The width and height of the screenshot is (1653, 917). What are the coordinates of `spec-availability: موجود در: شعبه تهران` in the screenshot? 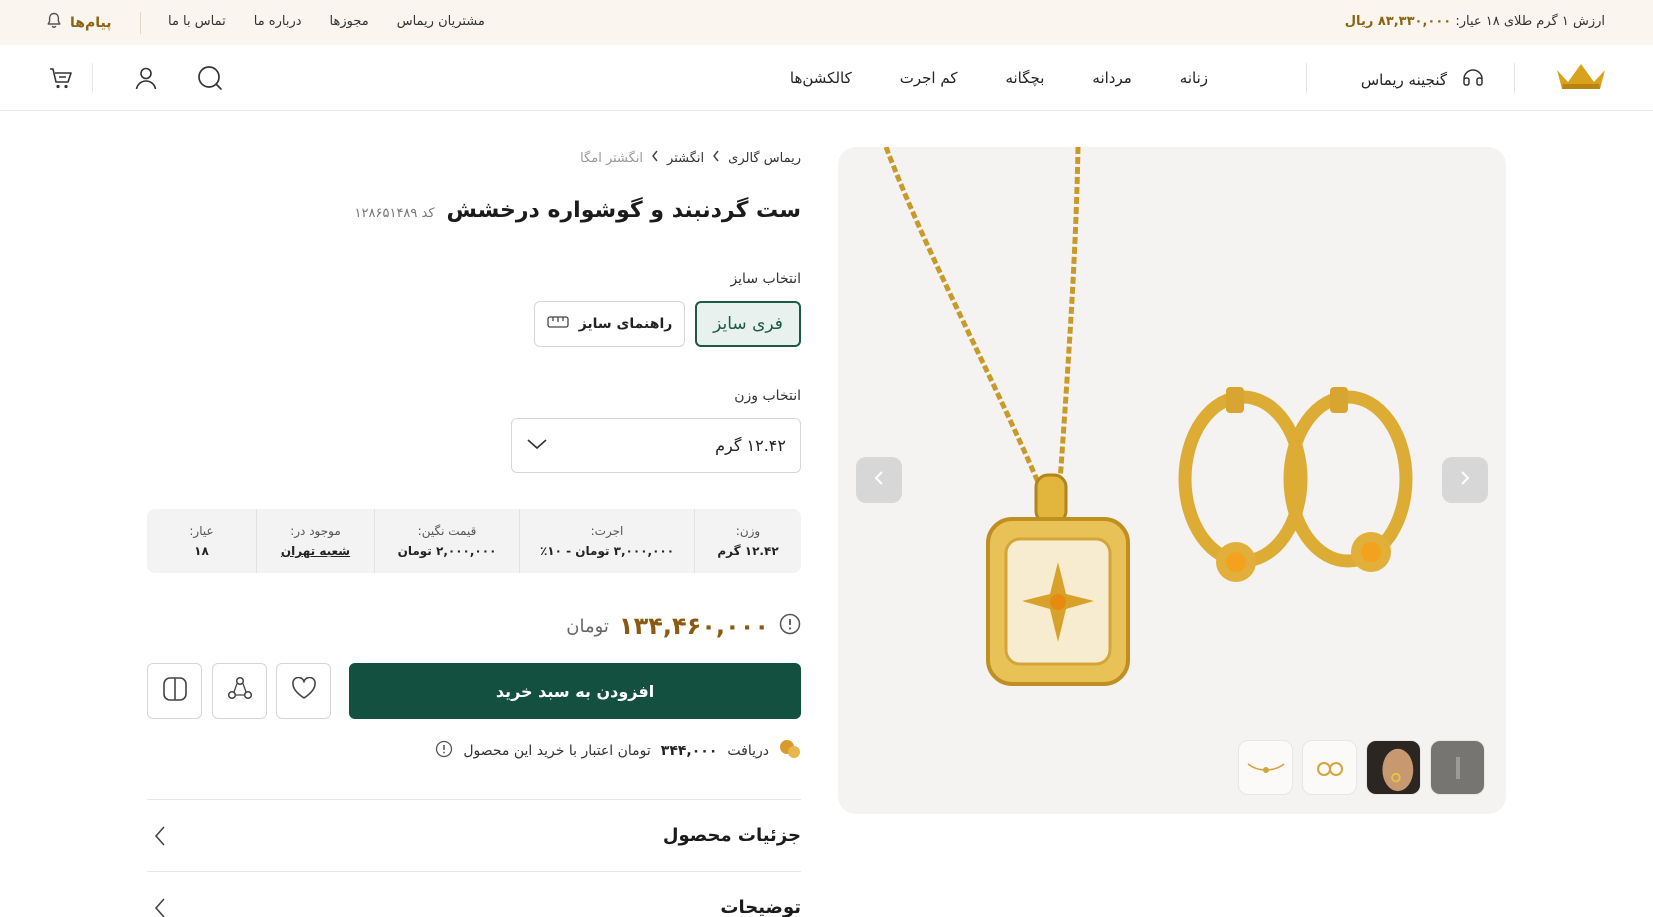 It's located at (315, 541).